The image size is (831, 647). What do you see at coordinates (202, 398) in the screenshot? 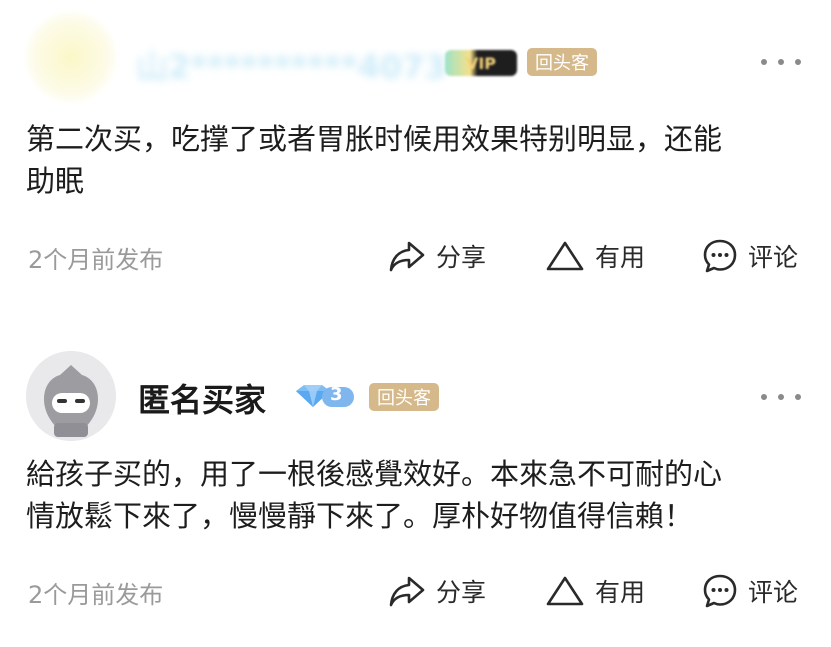
I see `username: 匿名买家` at bounding box center [202, 398].